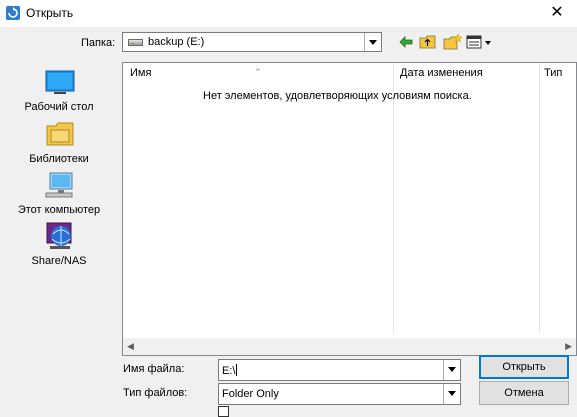 The image size is (577, 417). I want to click on filetype-value: Folder Only, so click(250, 394).